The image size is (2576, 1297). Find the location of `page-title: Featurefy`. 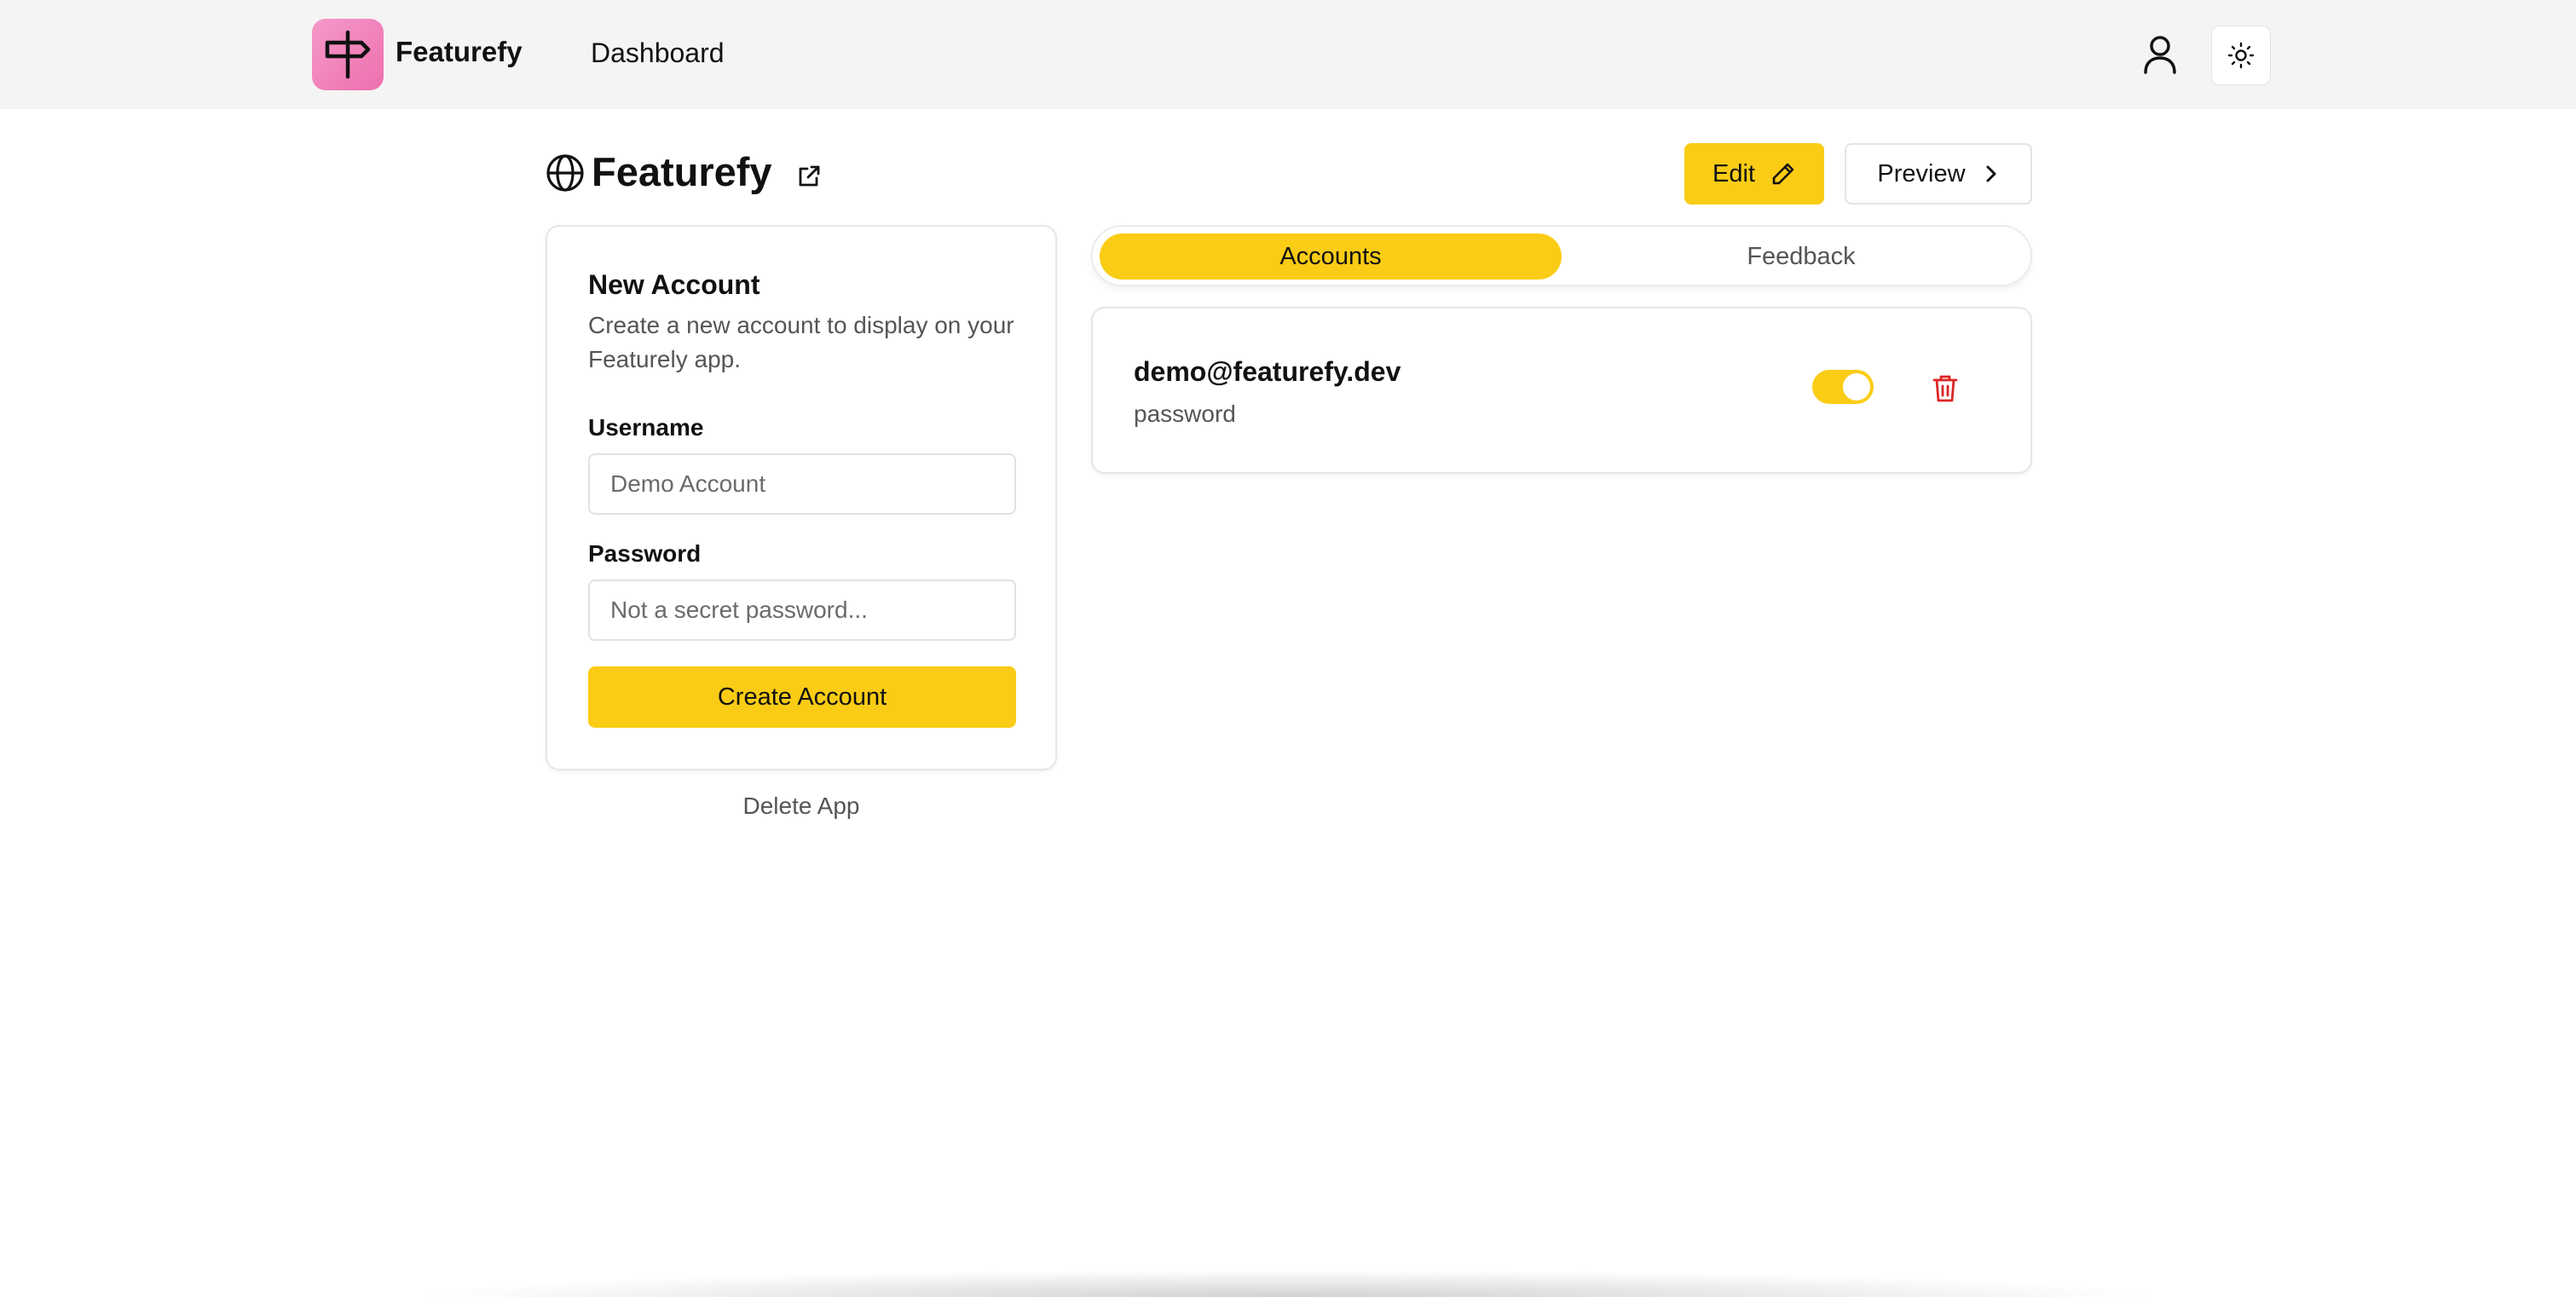

page-title: Featurefy is located at coordinates (682, 171).